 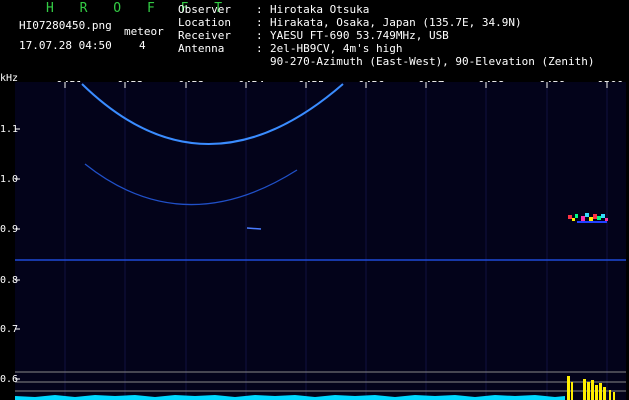 I want to click on info-key: Receiver, so click(x=204, y=35).